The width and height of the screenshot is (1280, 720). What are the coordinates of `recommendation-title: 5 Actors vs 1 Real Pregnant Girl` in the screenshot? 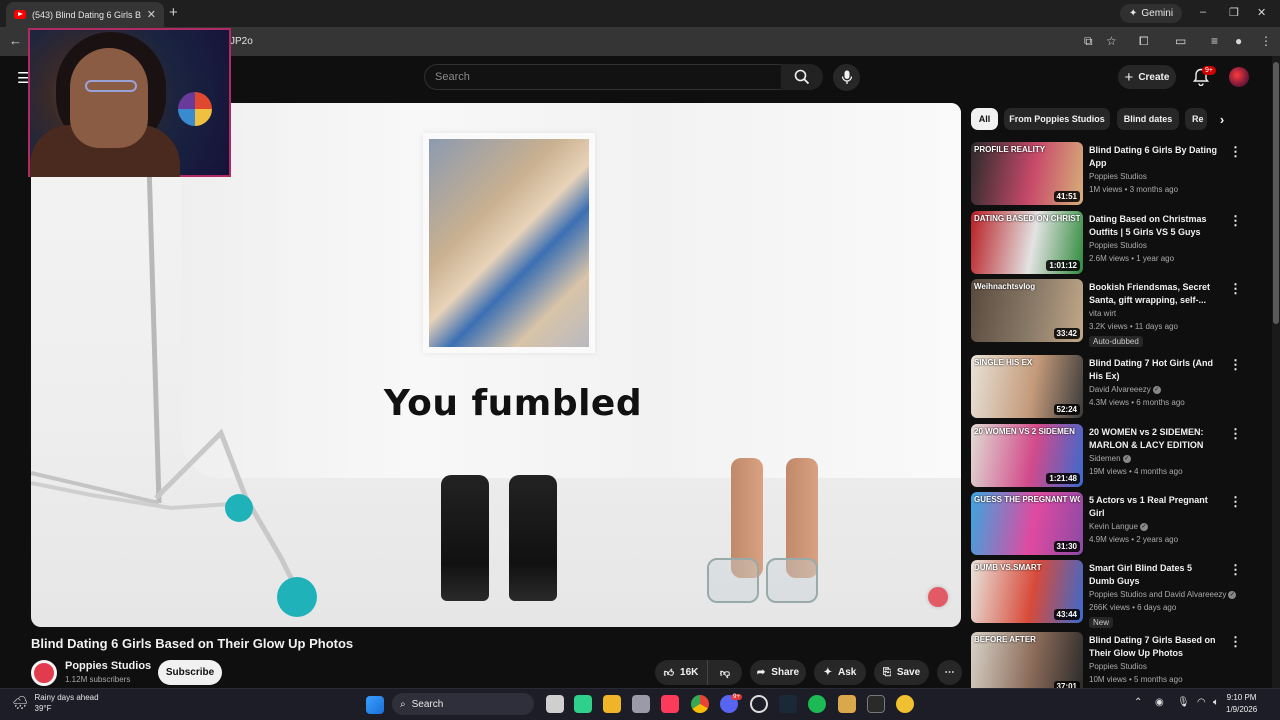 It's located at (1154, 507).